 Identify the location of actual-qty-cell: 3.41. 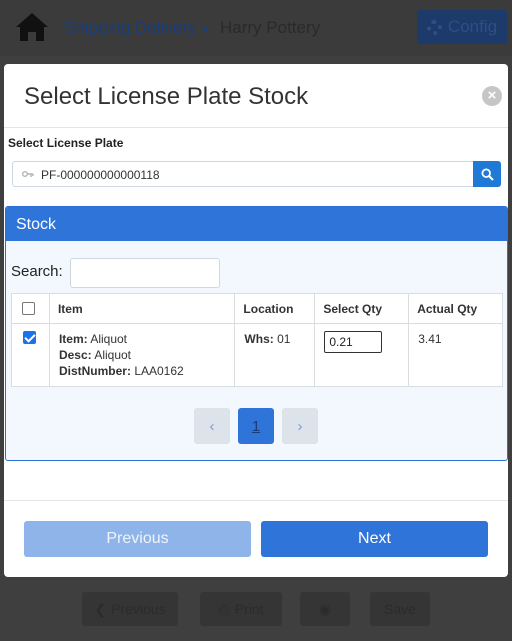
(455, 355).